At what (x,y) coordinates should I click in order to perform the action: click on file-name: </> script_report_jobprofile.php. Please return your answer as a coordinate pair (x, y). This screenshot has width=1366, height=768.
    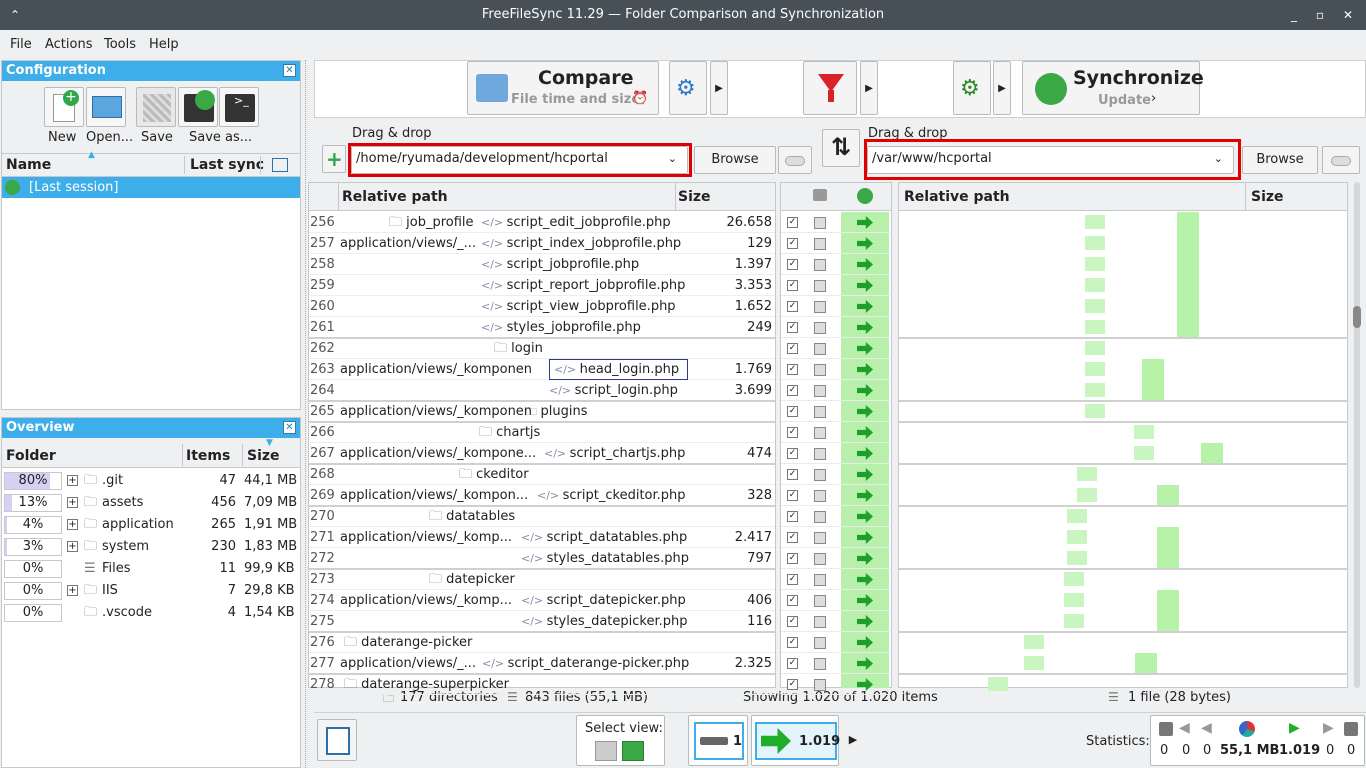
    Looking at the image, I should click on (583, 285).